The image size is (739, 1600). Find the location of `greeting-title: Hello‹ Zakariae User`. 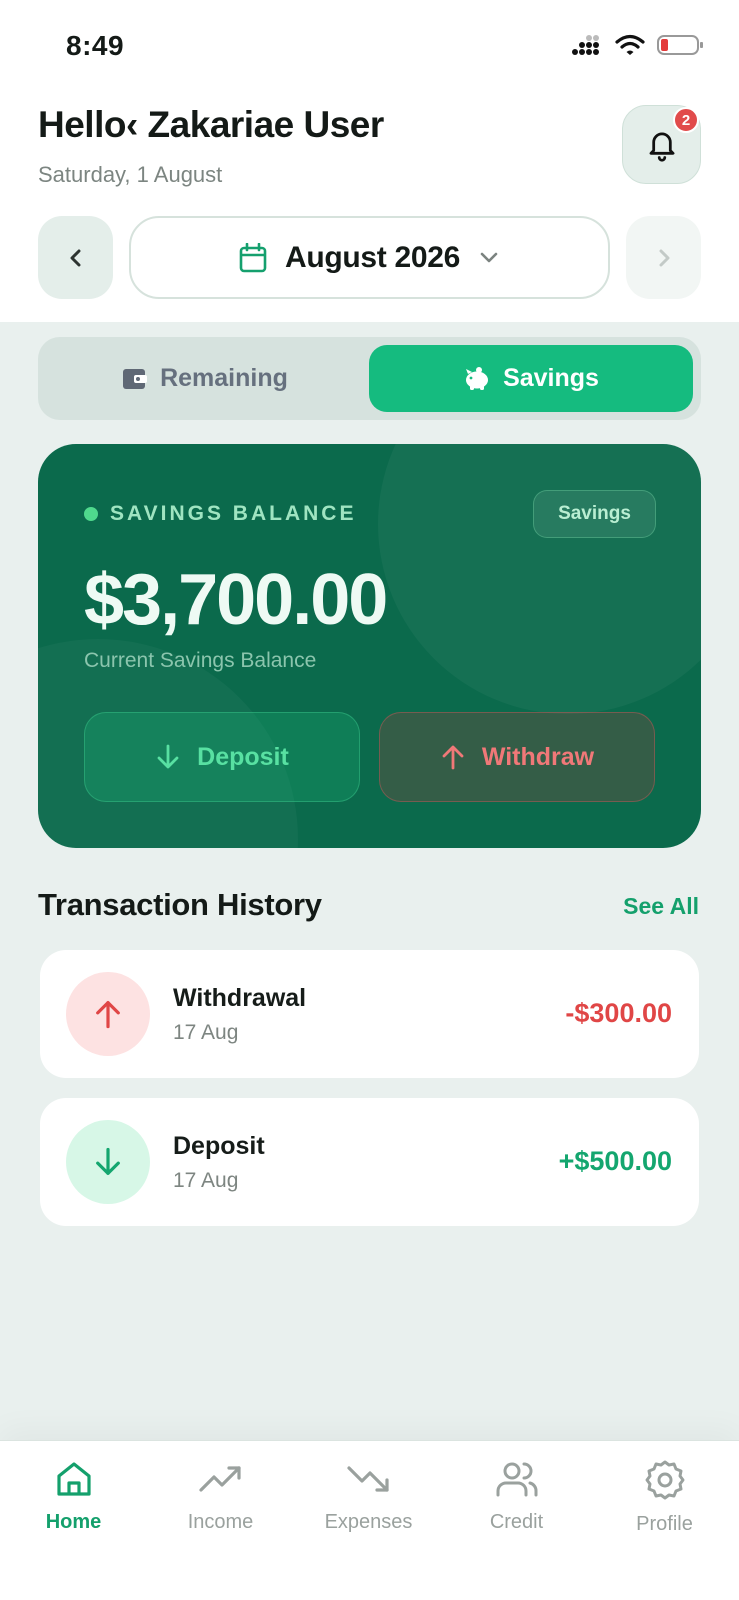

greeting-title: Hello‹ Zakariae User is located at coordinates (211, 124).